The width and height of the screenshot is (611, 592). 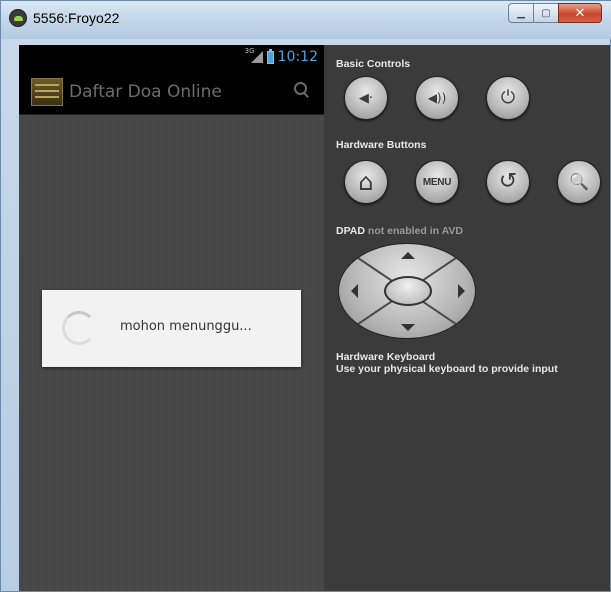 I want to click on maximize-button: ▢, so click(x=546, y=13).